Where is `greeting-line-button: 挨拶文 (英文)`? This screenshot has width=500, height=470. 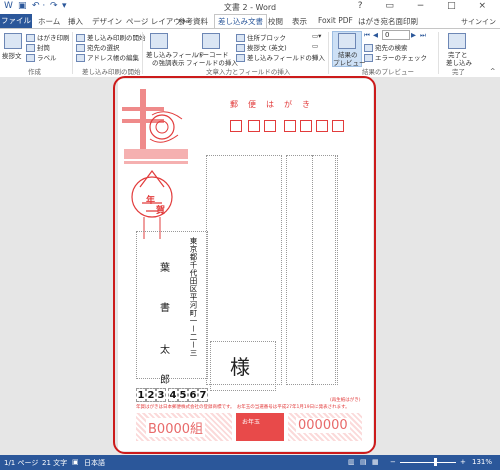 greeting-line-button: 挨拶文 (英文) is located at coordinates (261, 47).